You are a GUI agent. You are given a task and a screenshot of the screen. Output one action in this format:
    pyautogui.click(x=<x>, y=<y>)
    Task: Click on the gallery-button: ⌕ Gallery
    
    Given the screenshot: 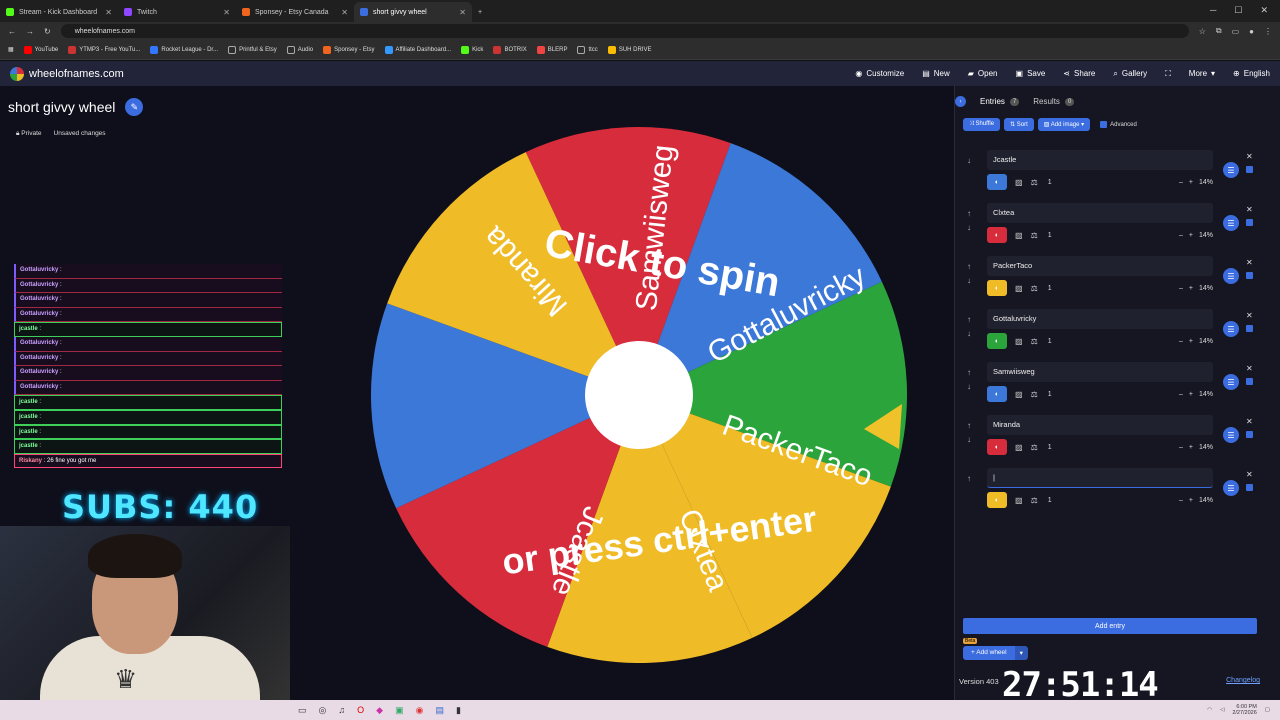 What is the action you would take?
    pyautogui.click(x=1130, y=74)
    